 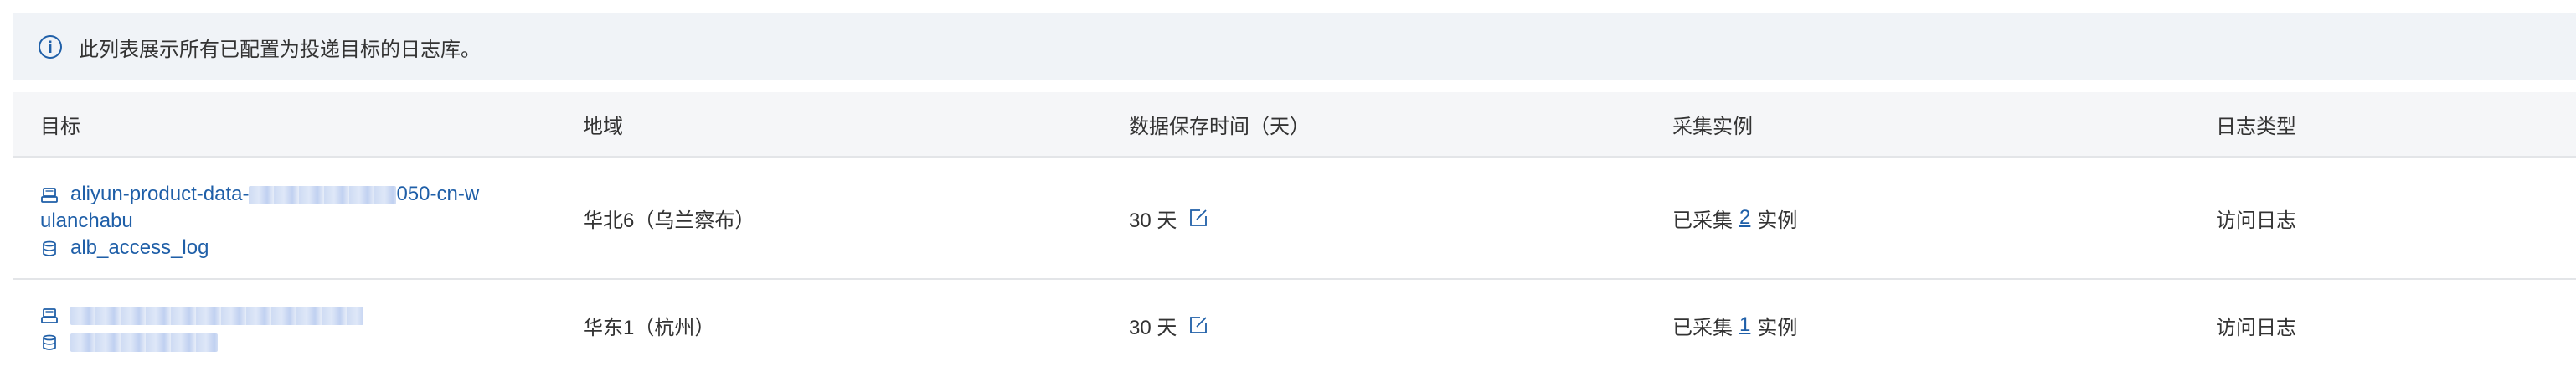 I want to click on column-header-region: 地域, so click(x=603, y=127).